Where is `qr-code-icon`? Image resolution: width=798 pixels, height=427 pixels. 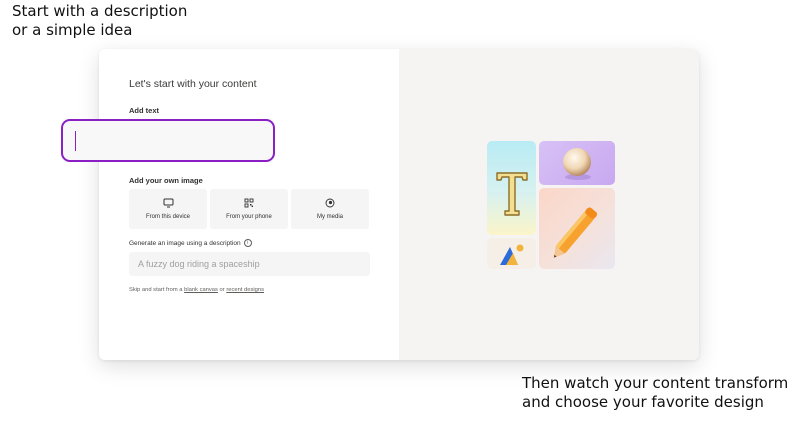 qr-code-icon is located at coordinates (249, 204).